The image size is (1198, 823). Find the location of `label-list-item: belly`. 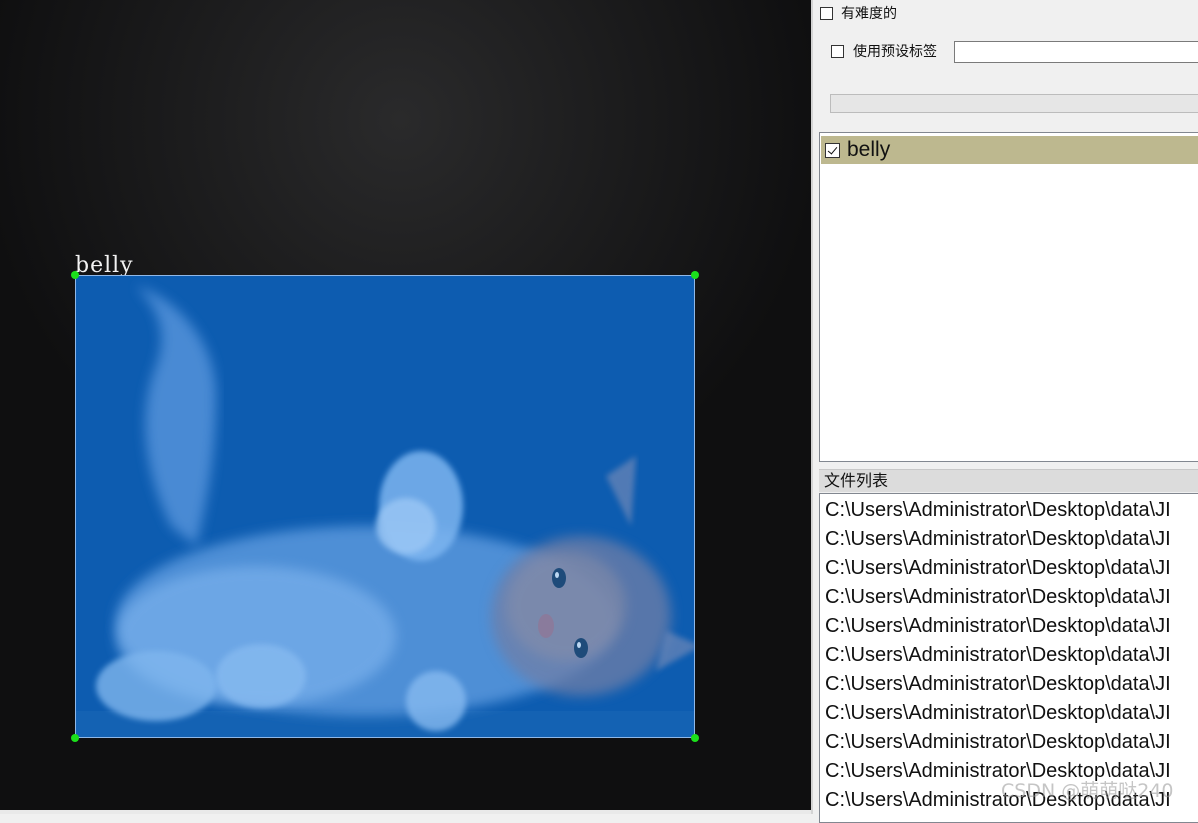

label-list-item: belly is located at coordinates (1009, 150).